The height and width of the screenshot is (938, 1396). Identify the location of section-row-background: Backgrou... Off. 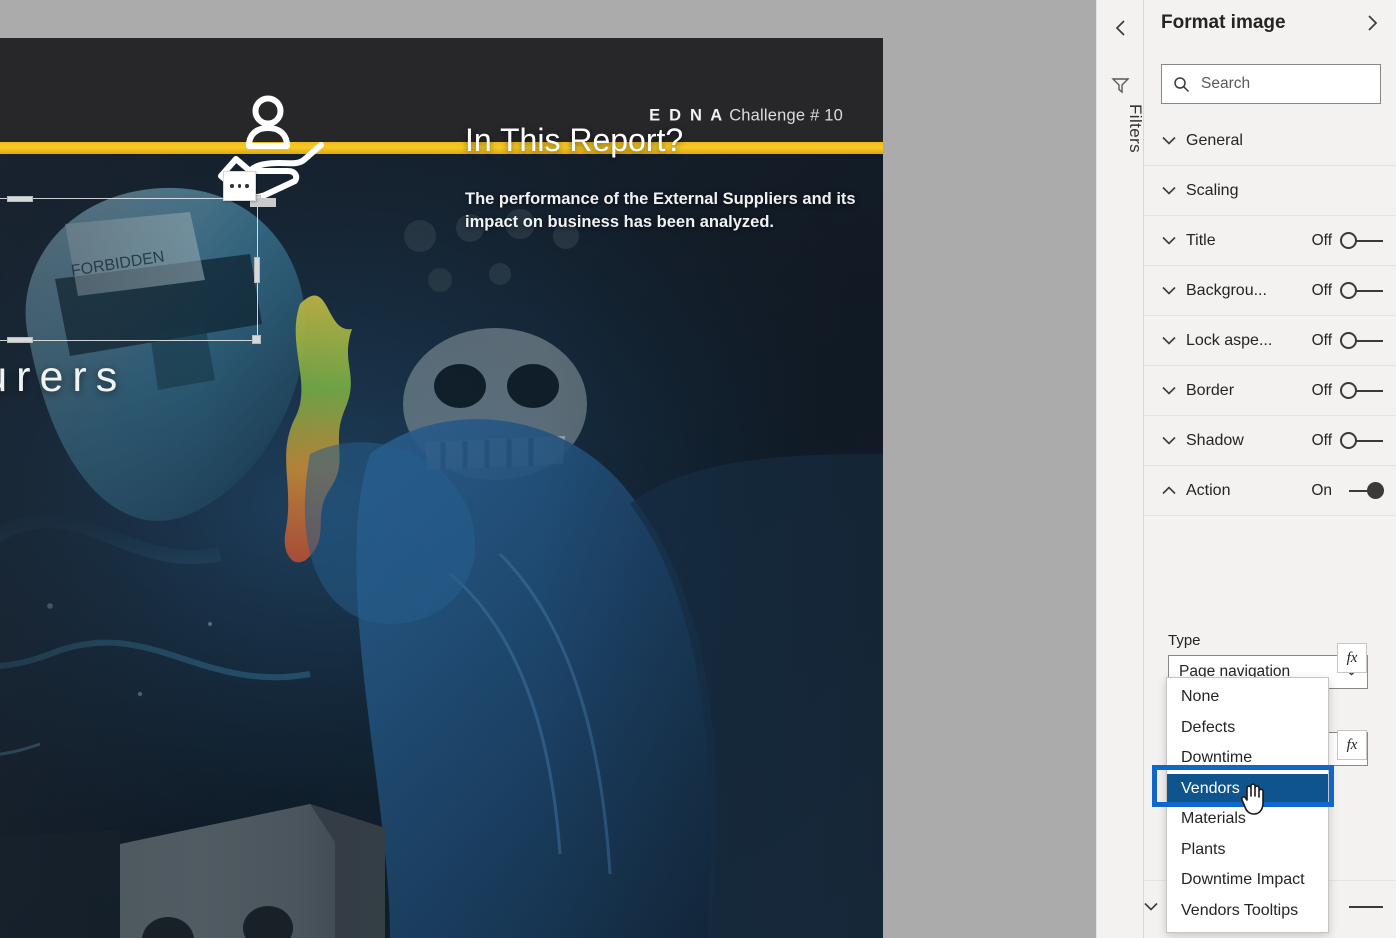
(1270, 291).